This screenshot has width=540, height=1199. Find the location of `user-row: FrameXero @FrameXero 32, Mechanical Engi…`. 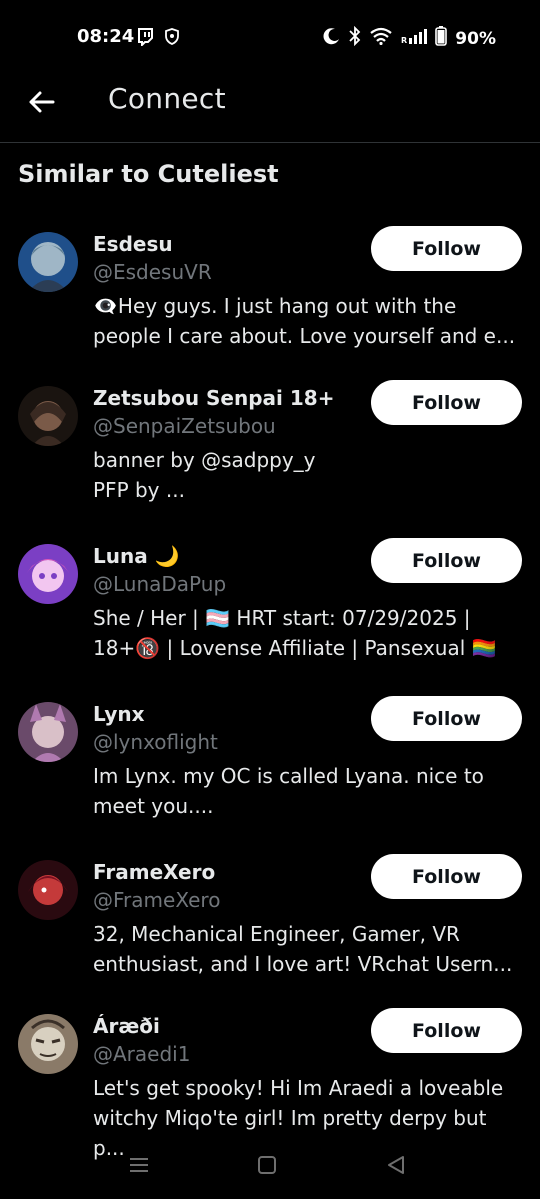

user-row: FrameXero @FrameXero 32, Mechanical Engi… is located at coordinates (270, 929).